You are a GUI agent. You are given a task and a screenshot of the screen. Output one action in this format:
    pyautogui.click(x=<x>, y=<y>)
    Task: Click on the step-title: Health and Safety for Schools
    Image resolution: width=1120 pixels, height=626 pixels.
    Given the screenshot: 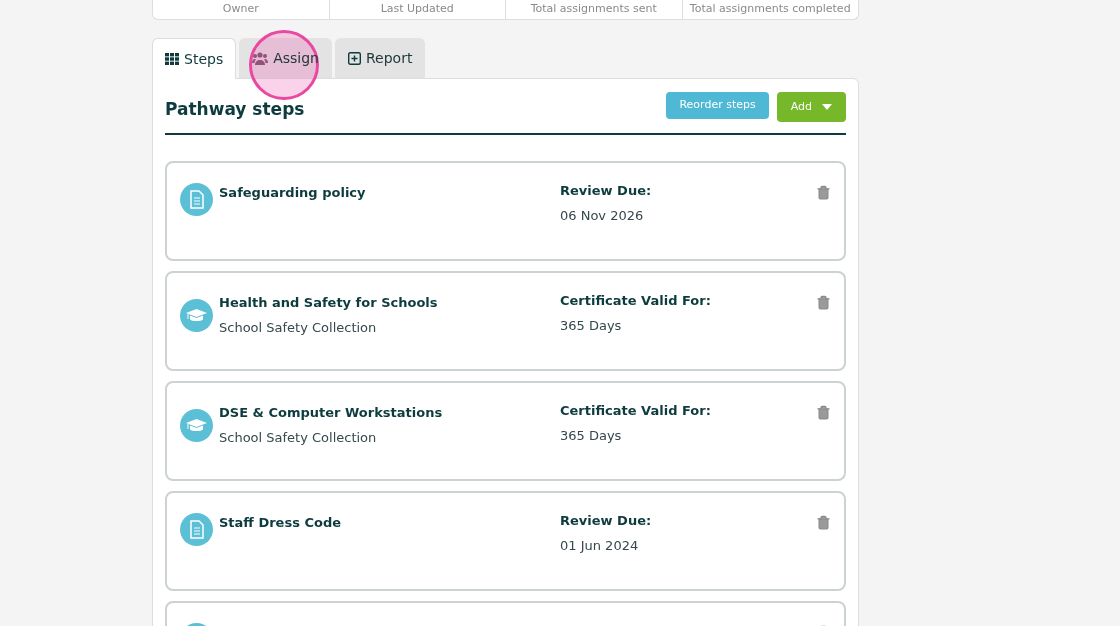 What is the action you would take?
    pyautogui.click(x=328, y=302)
    